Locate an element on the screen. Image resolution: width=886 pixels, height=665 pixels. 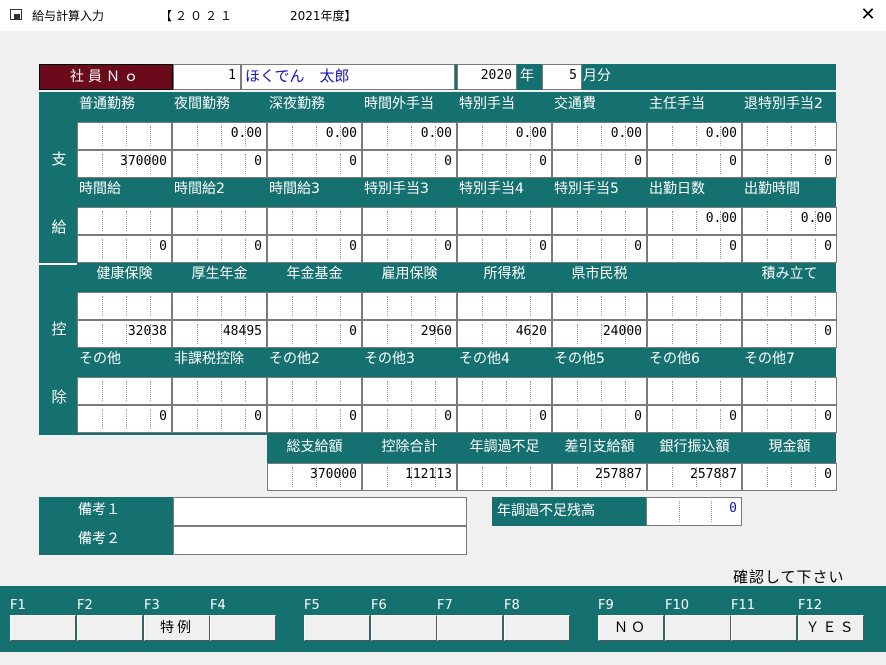
fkey-button-f10 is located at coordinates (698, 628).